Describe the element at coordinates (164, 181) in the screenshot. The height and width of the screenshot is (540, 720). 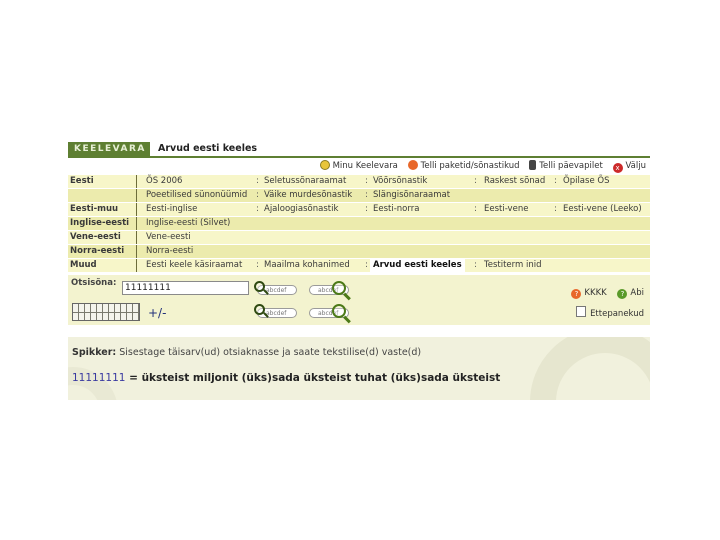
I see `dict-link: ÕS 2006` at that location.